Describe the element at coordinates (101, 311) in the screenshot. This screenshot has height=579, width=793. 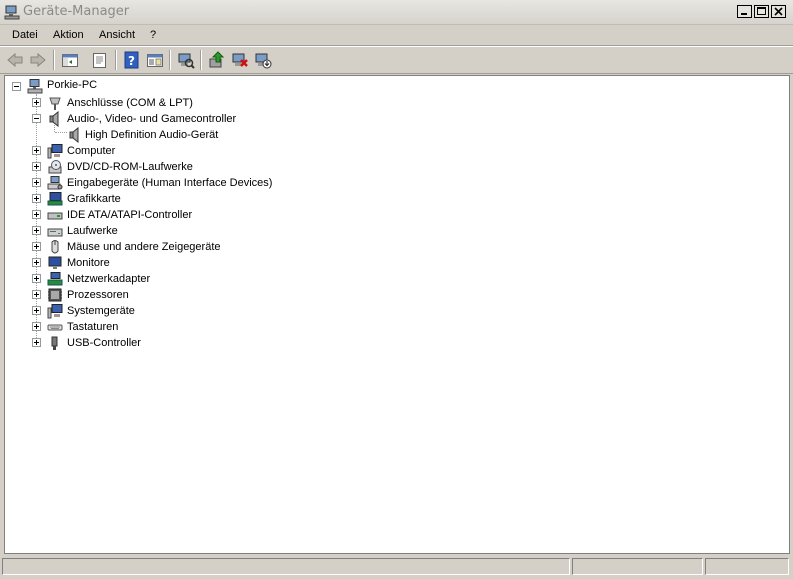
I see `tree-category-label: Systemgeräte` at that location.